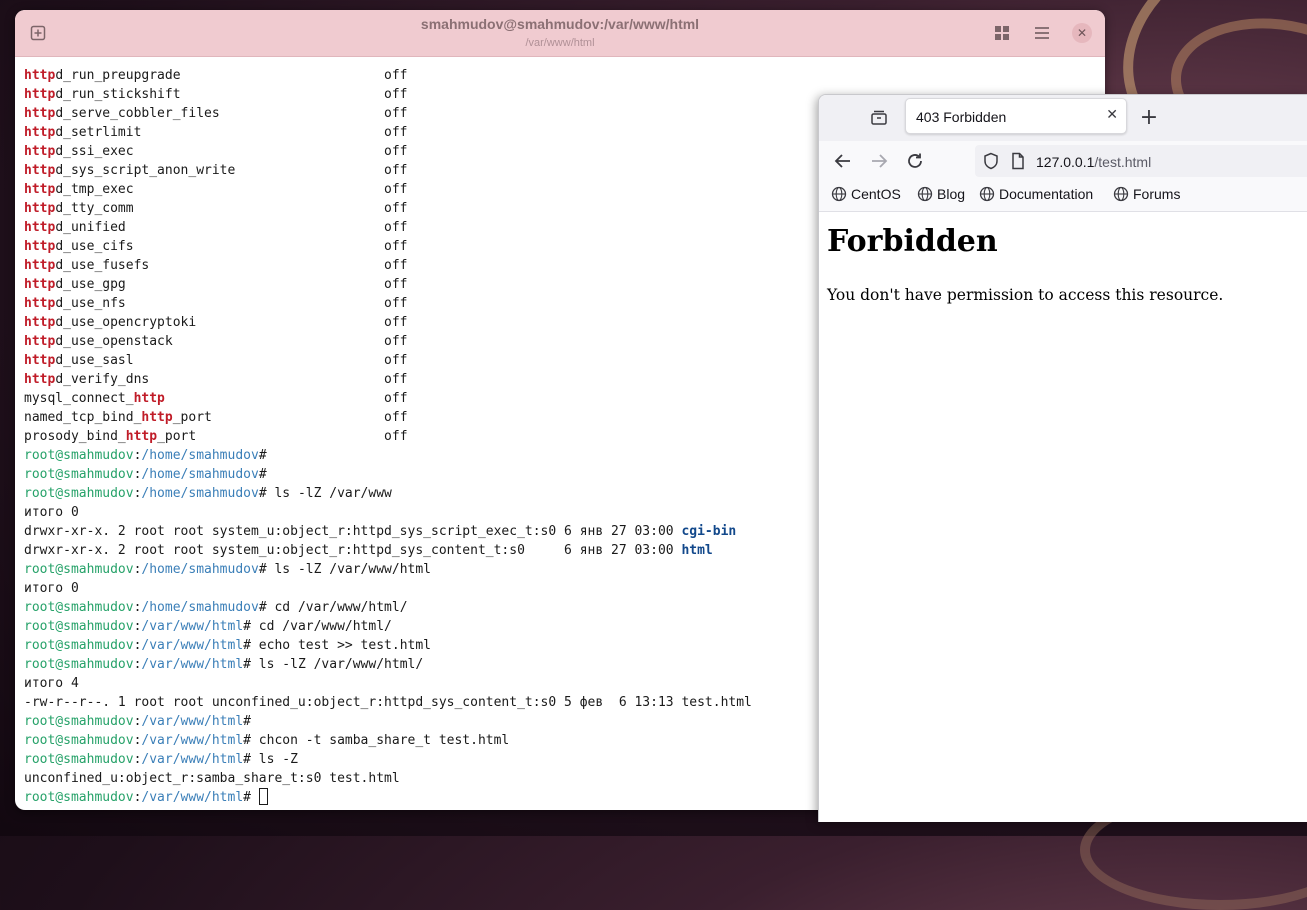 The height and width of the screenshot is (910, 1307). What do you see at coordinates (1036, 194) in the screenshot?
I see `bookmark-documentation: Documentation` at bounding box center [1036, 194].